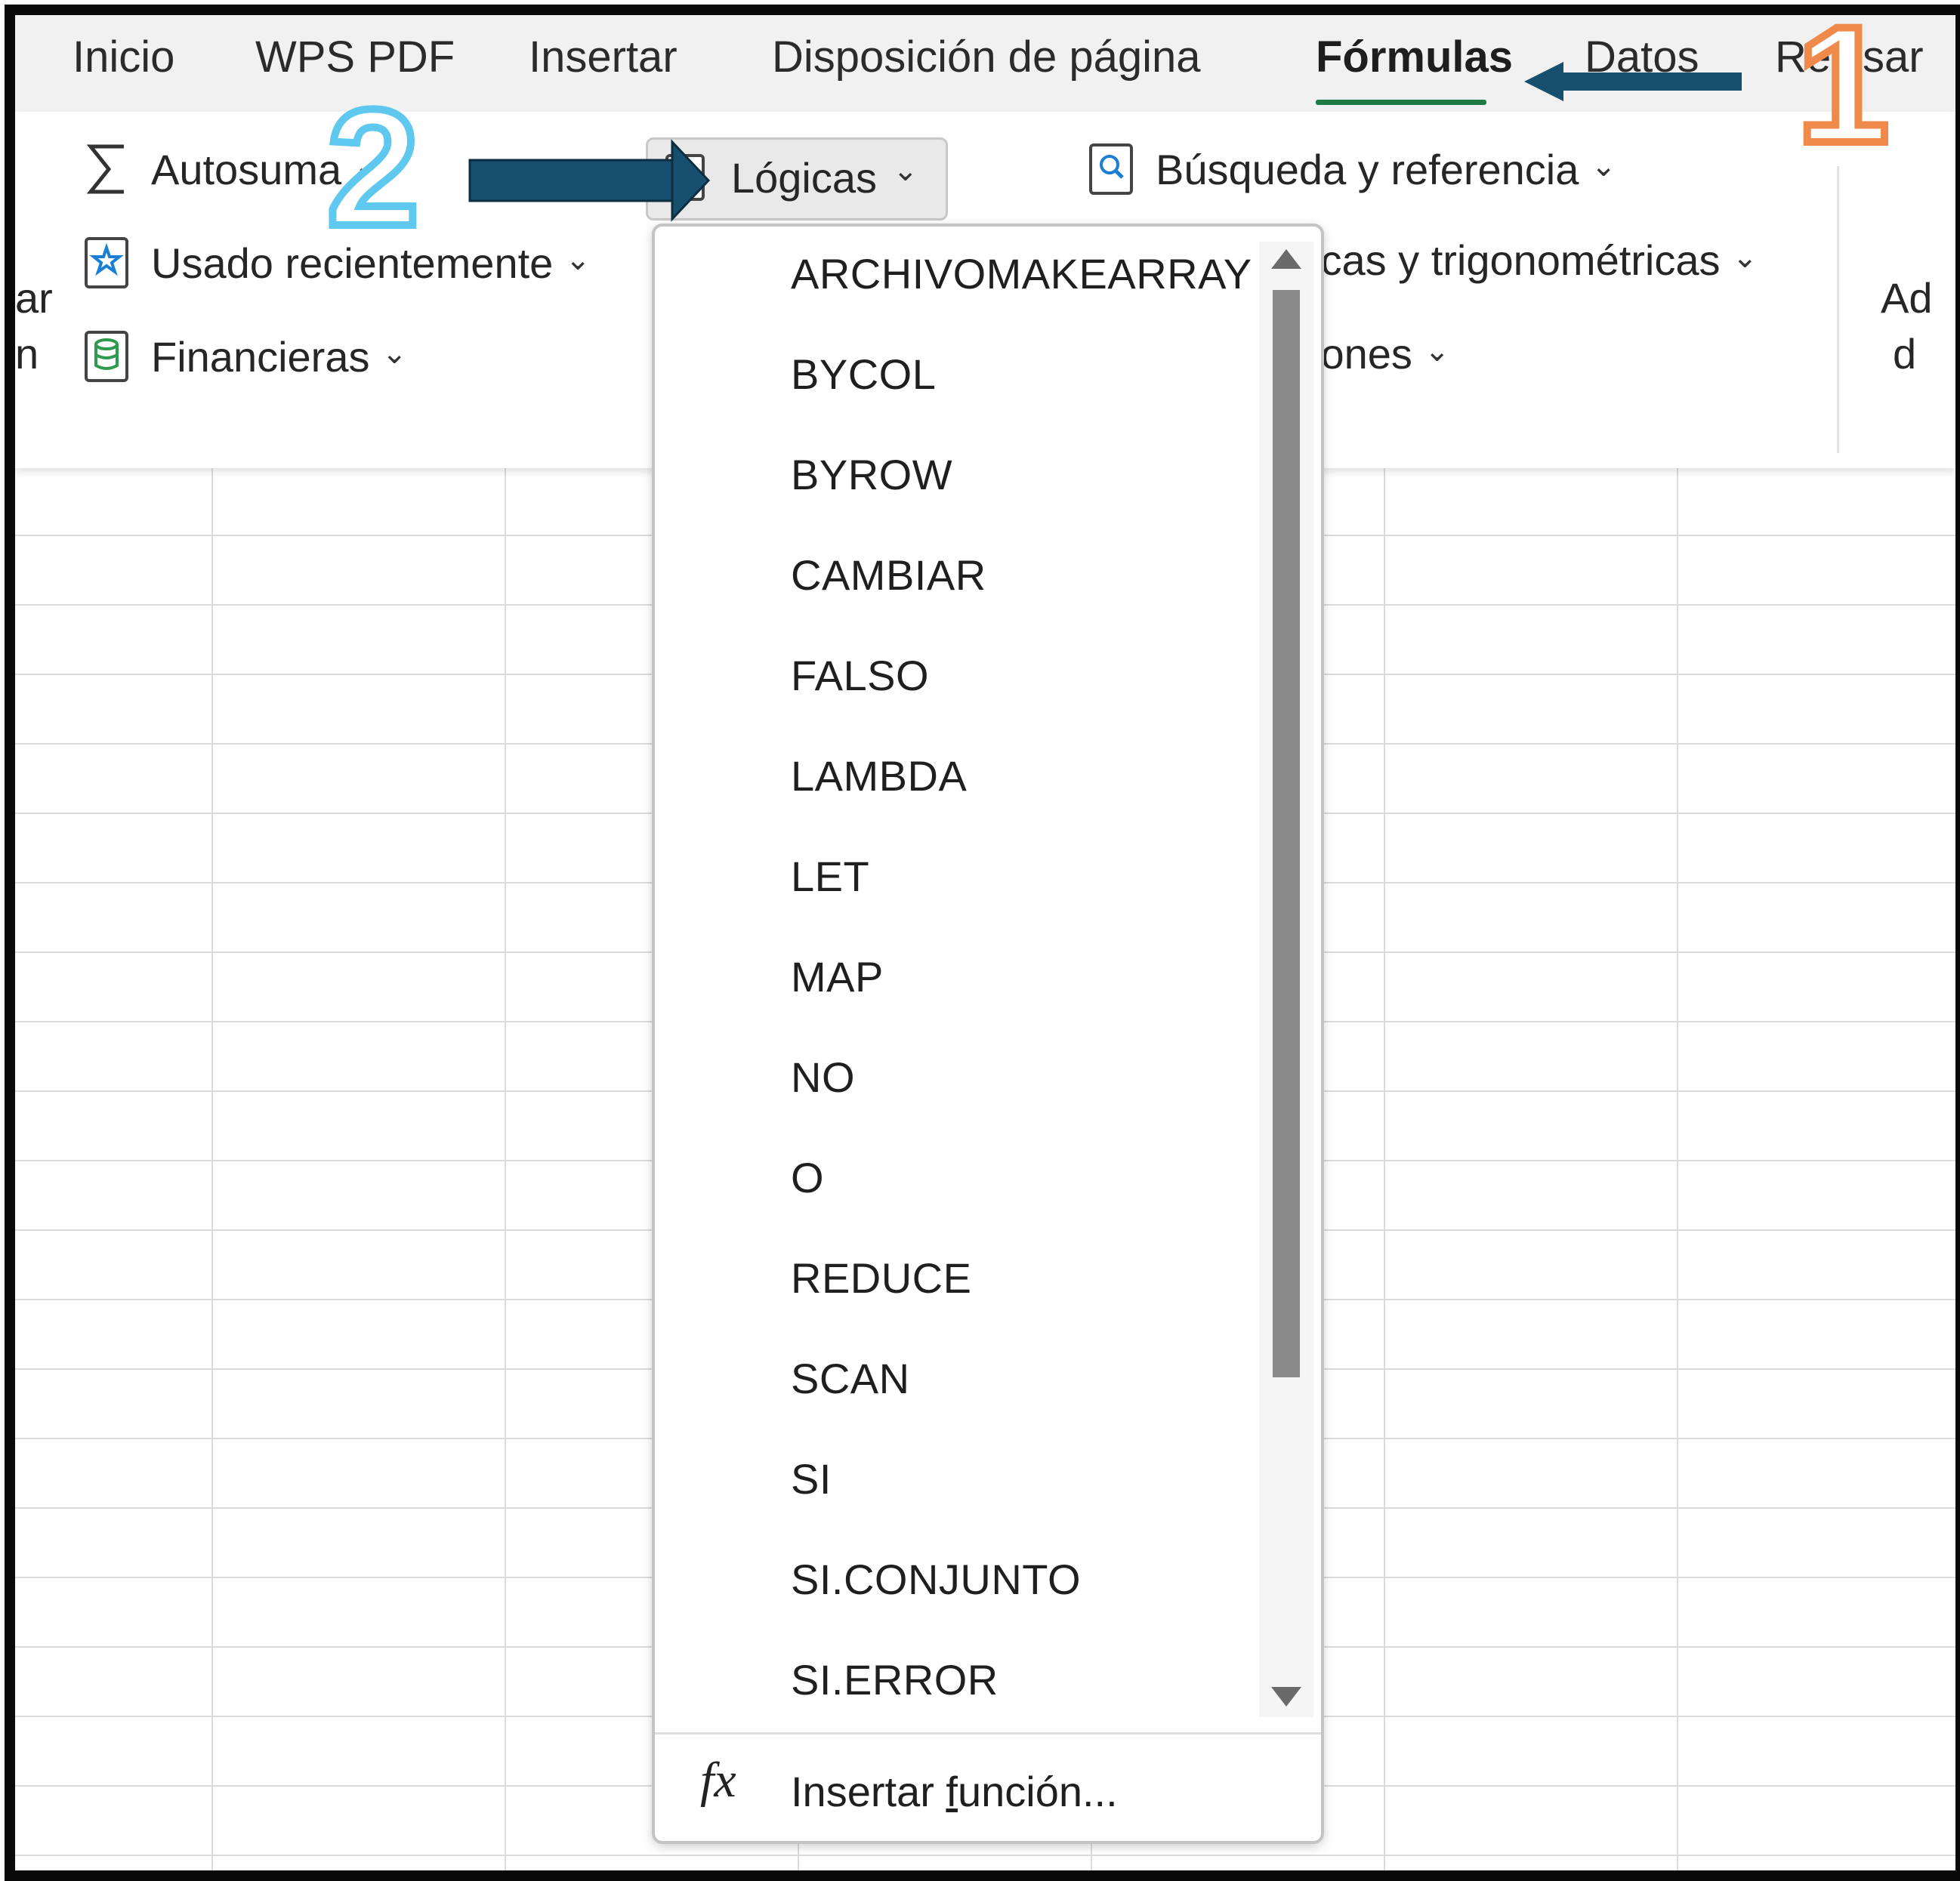  Describe the element at coordinates (686, 178) in the screenshot. I see `logic-book-icon` at that location.